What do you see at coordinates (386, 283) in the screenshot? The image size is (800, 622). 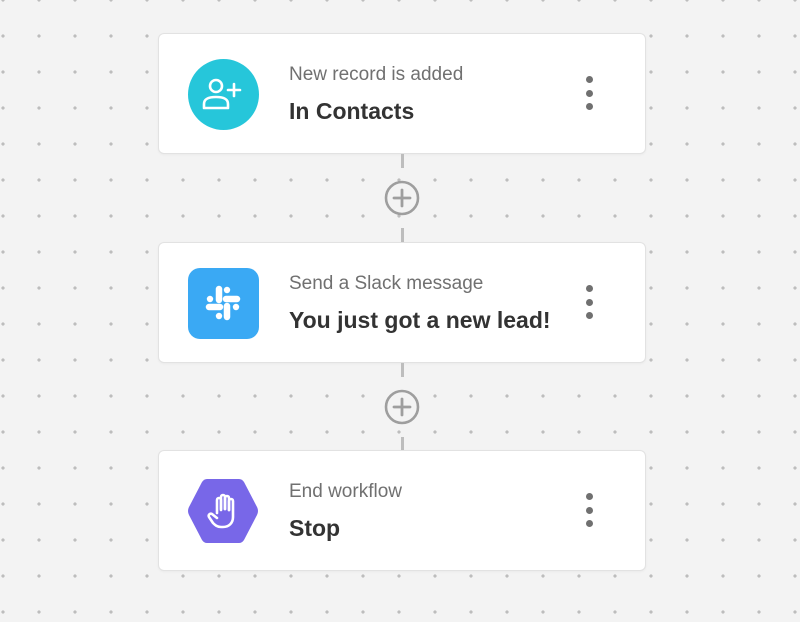 I see `step-subtitle: Send a Slack message` at bounding box center [386, 283].